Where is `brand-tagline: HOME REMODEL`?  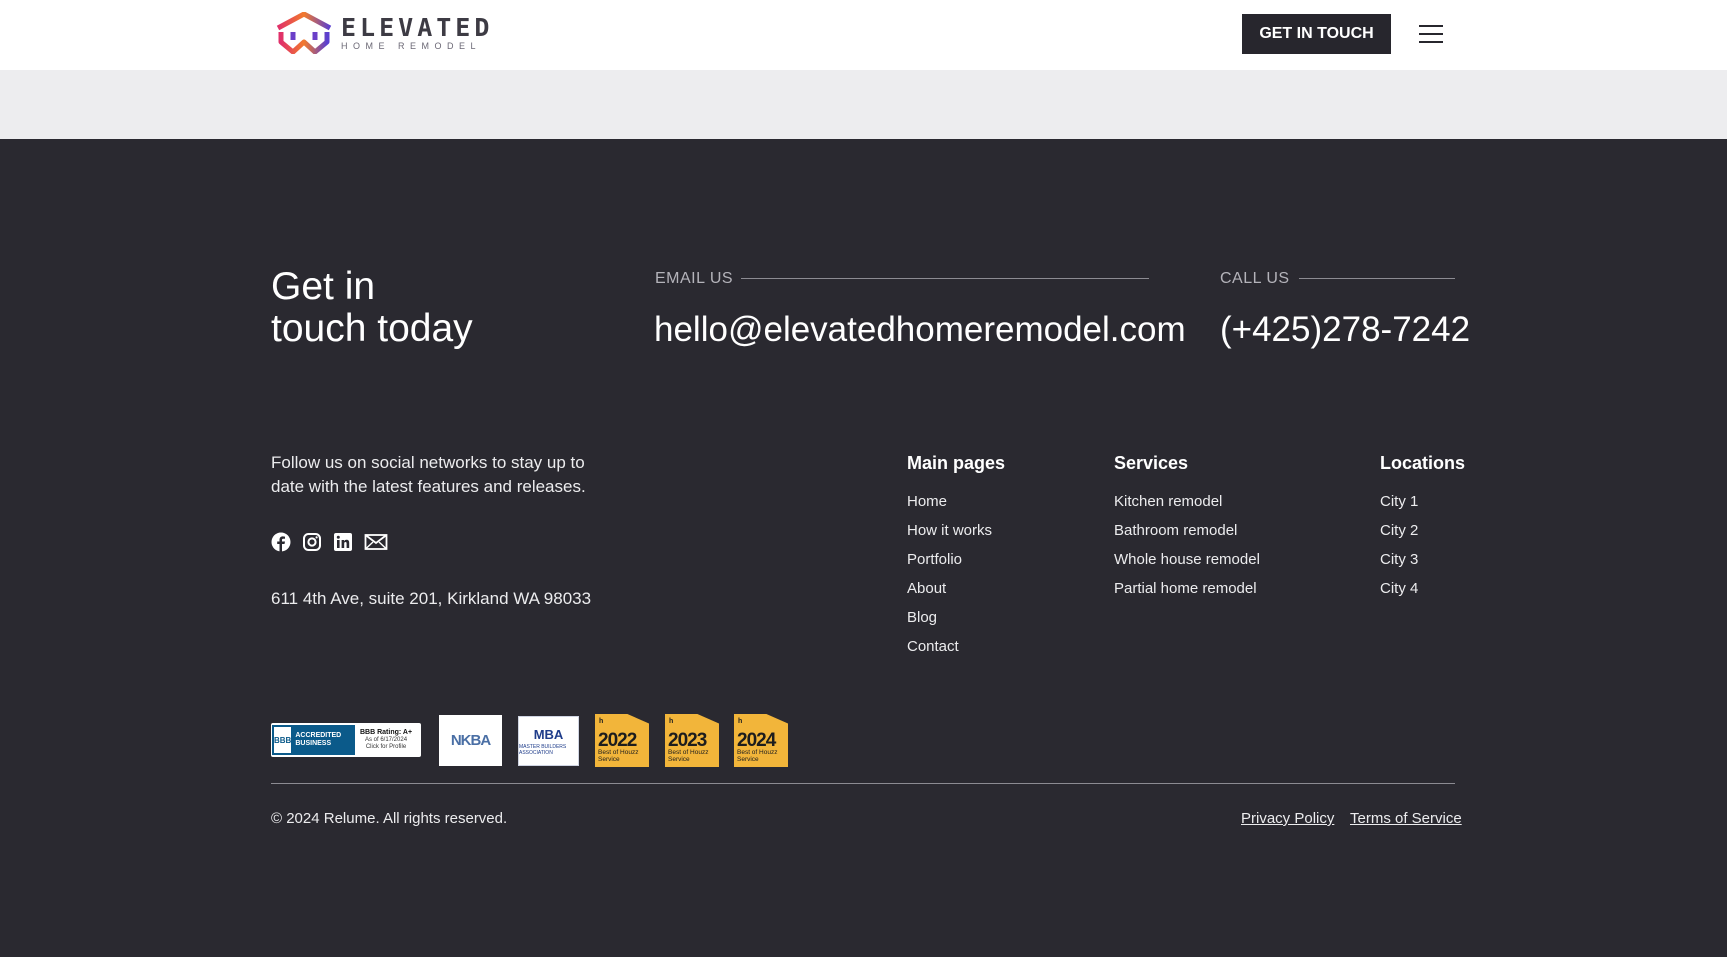
brand-tagline: HOME REMODEL is located at coordinates (411, 46).